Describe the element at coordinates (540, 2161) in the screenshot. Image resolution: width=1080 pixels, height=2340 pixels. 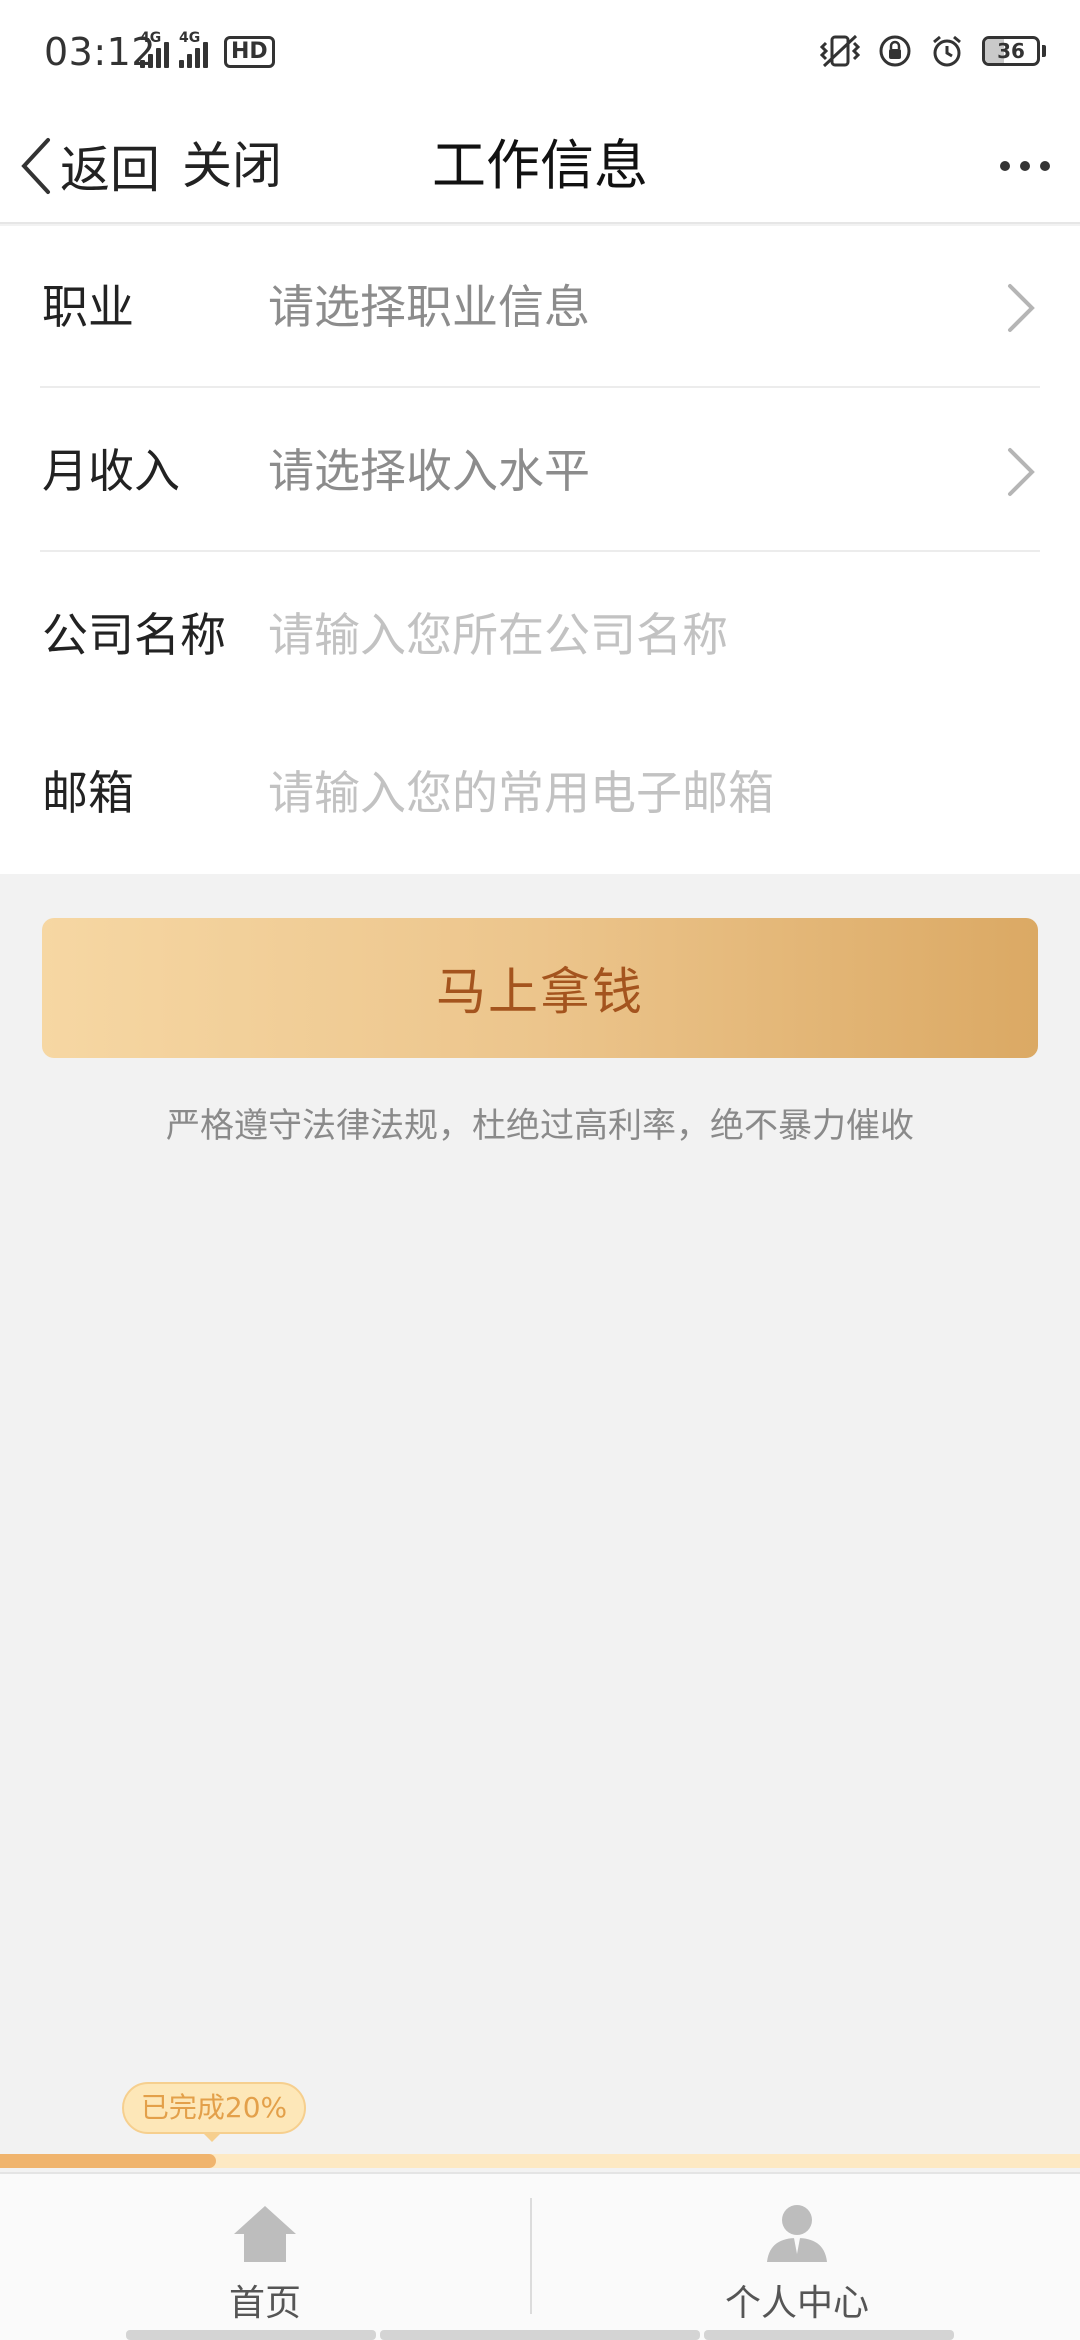
I see `progress-bar` at that location.